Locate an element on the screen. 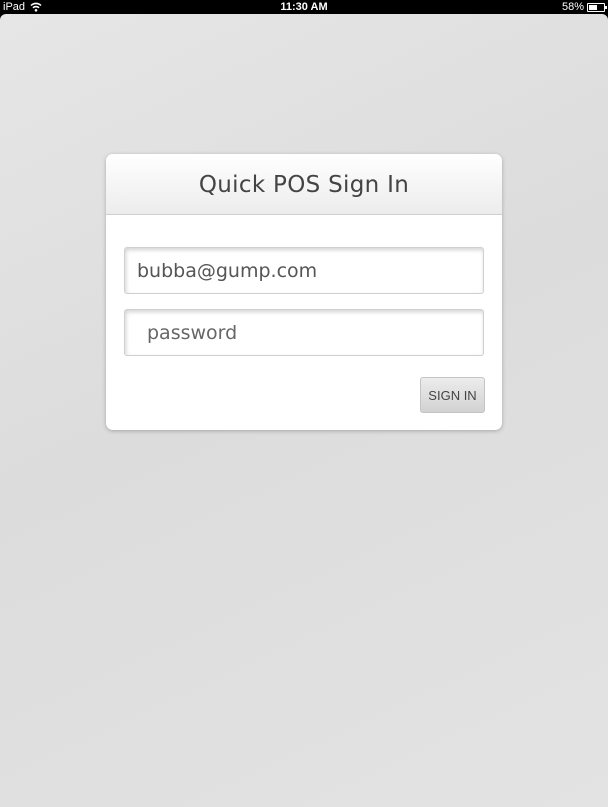 This screenshot has width=608, height=807. status-time: 11:30 AM is located at coordinates (304, 7).